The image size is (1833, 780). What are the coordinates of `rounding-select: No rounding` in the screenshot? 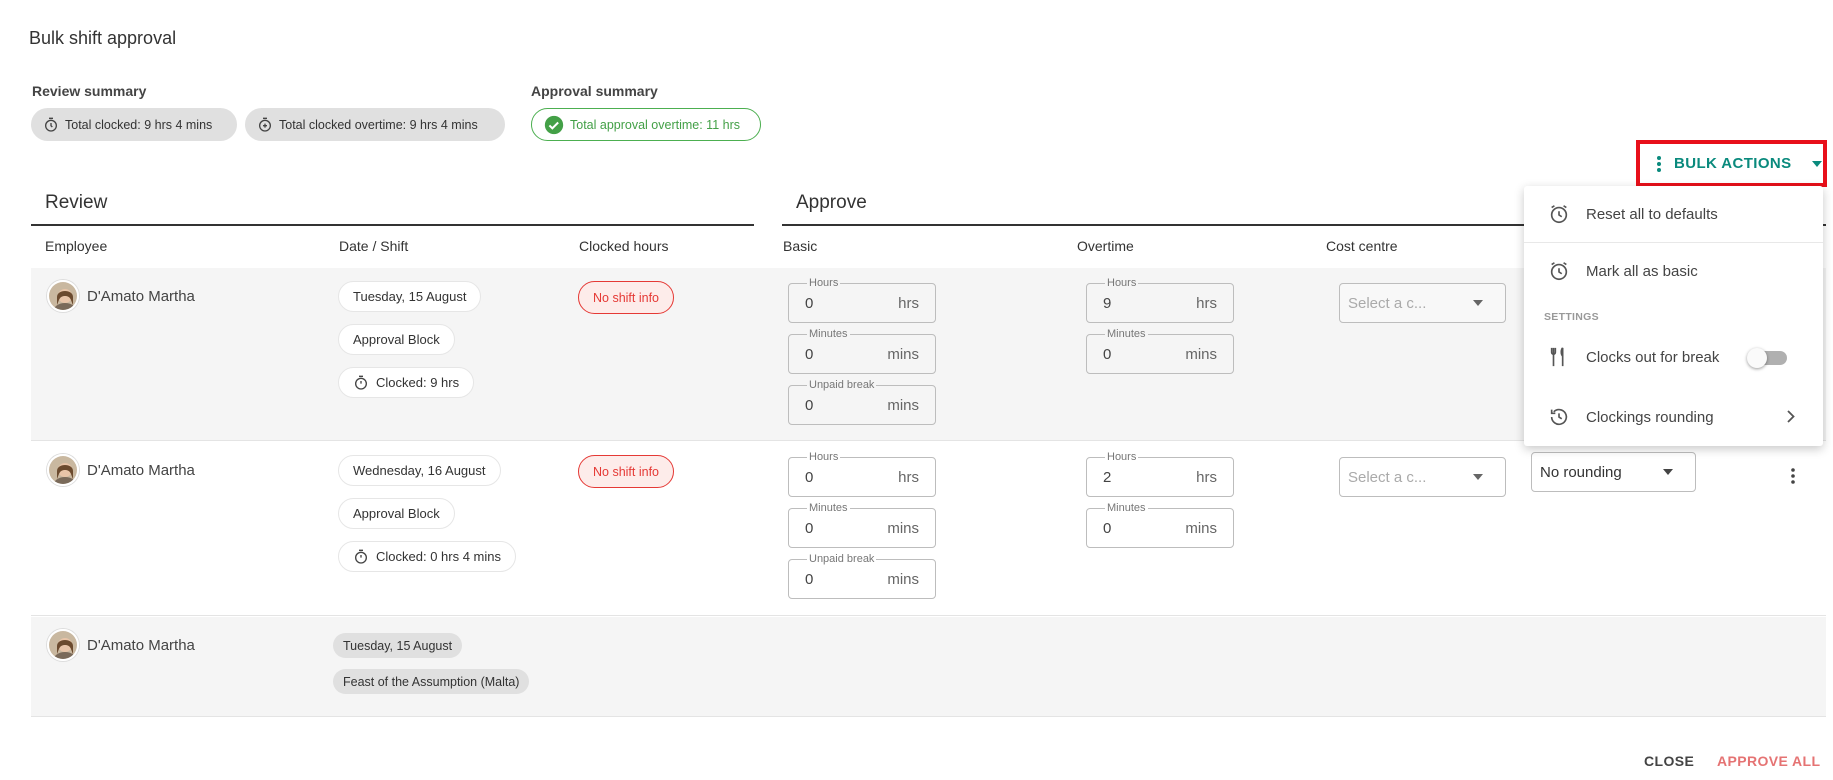 It's located at (1613, 472).